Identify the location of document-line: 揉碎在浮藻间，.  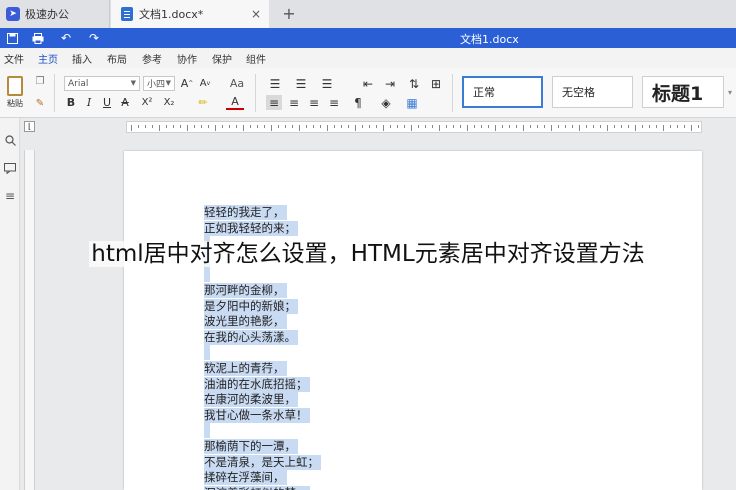
(245, 478).